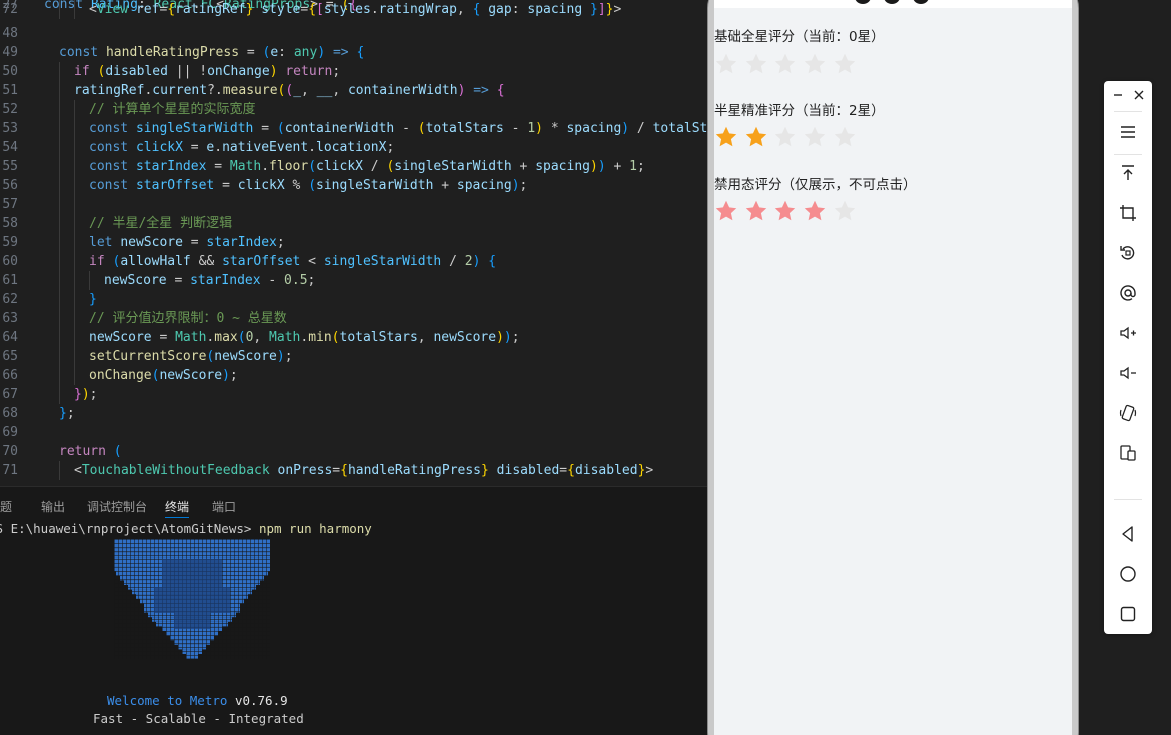  What do you see at coordinates (356, 71) in the screenshot?
I see `code-line: 50 if (disabled || !onChange) return;` at bounding box center [356, 71].